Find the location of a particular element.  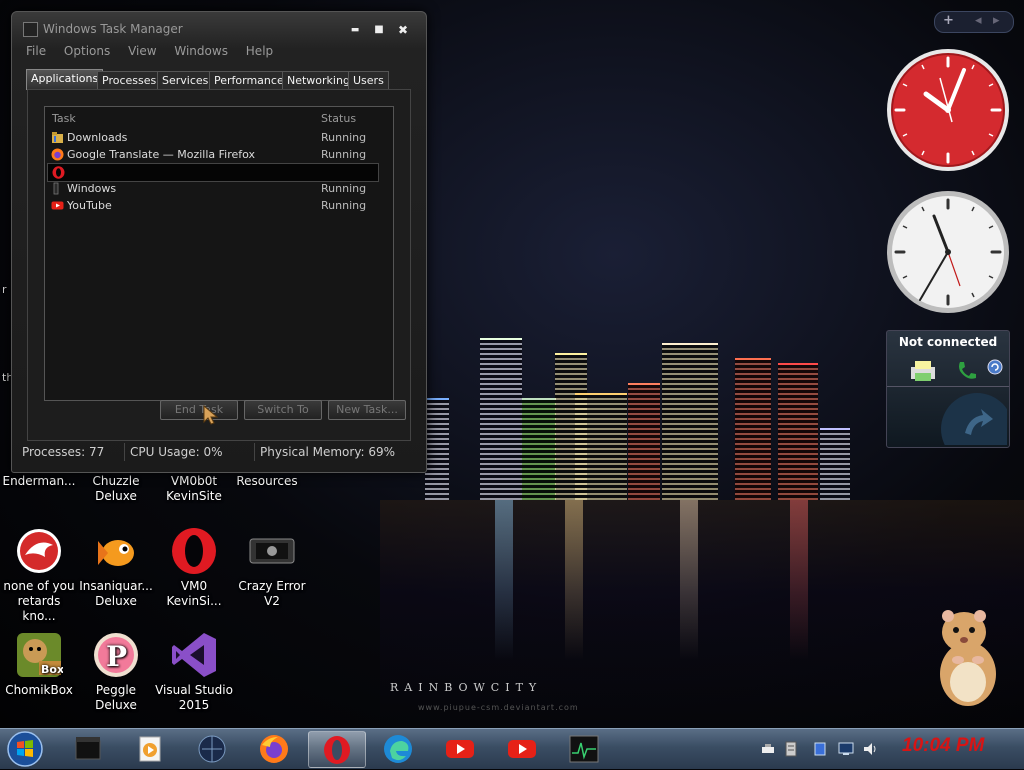

switch-to-button: Switch To is located at coordinates (283, 410).